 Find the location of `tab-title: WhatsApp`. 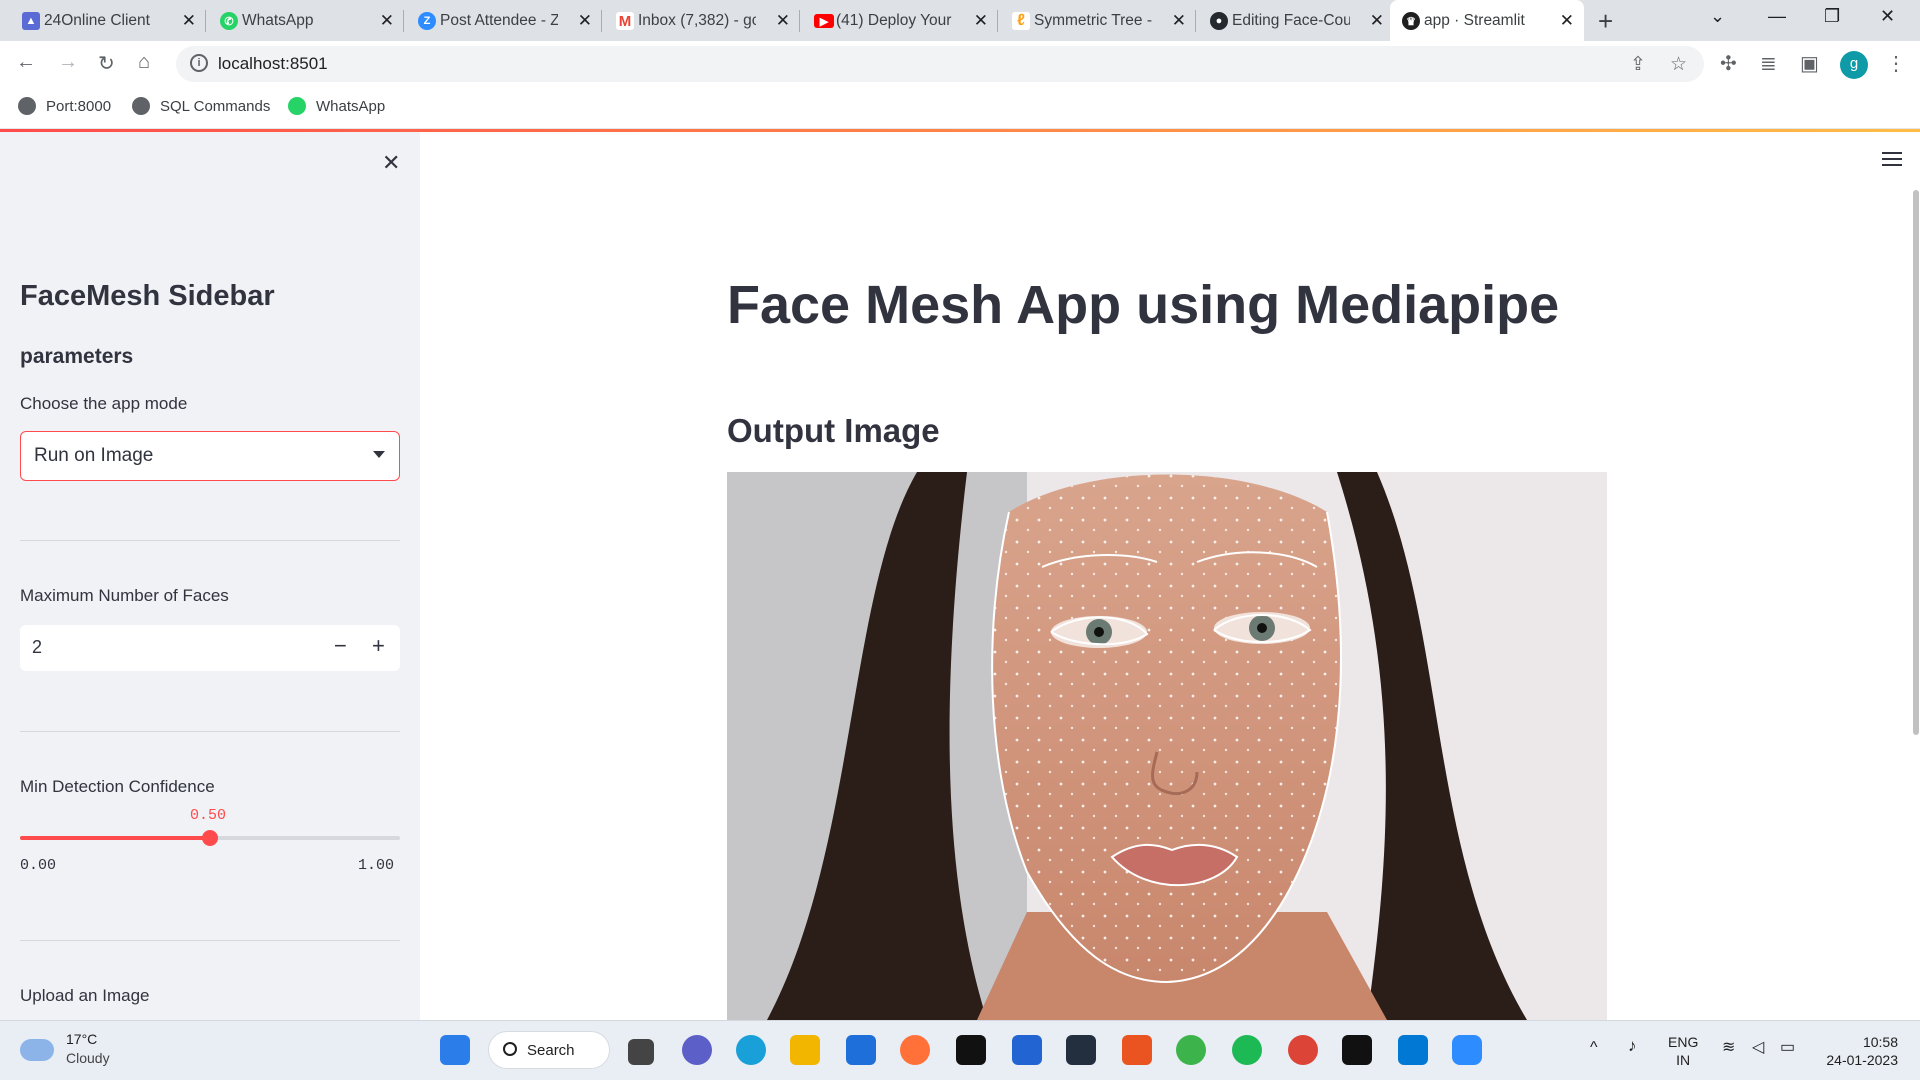

tab-title: WhatsApp is located at coordinates (278, 20).